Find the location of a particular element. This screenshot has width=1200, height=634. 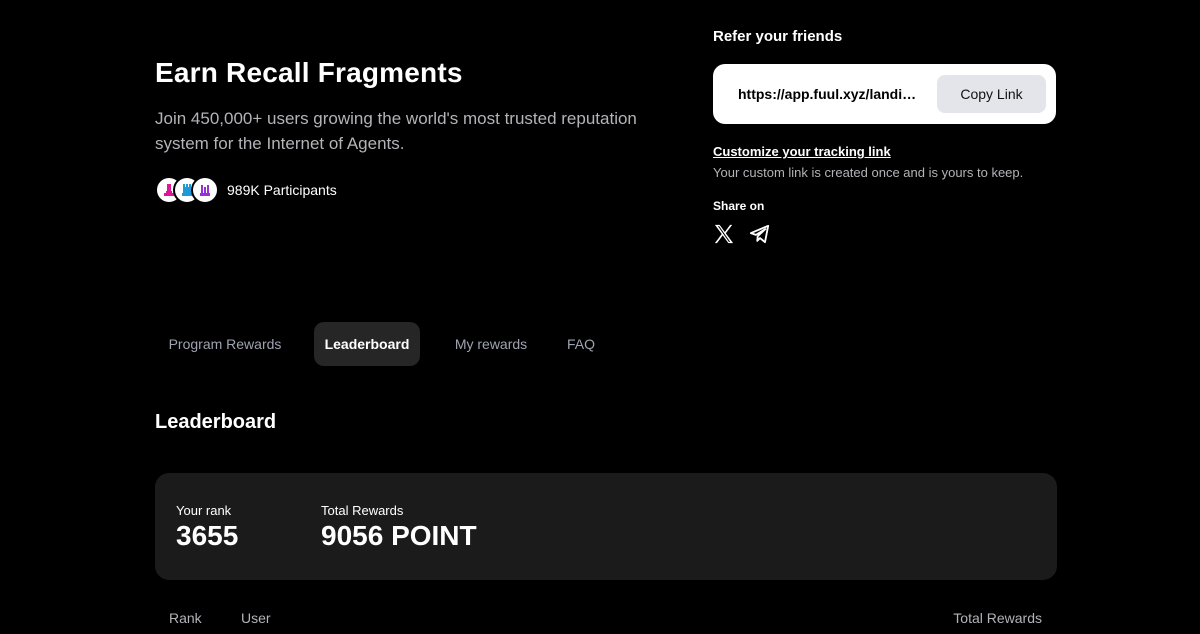

participants-row: 989K Participants is located at coordinates (425, 190).